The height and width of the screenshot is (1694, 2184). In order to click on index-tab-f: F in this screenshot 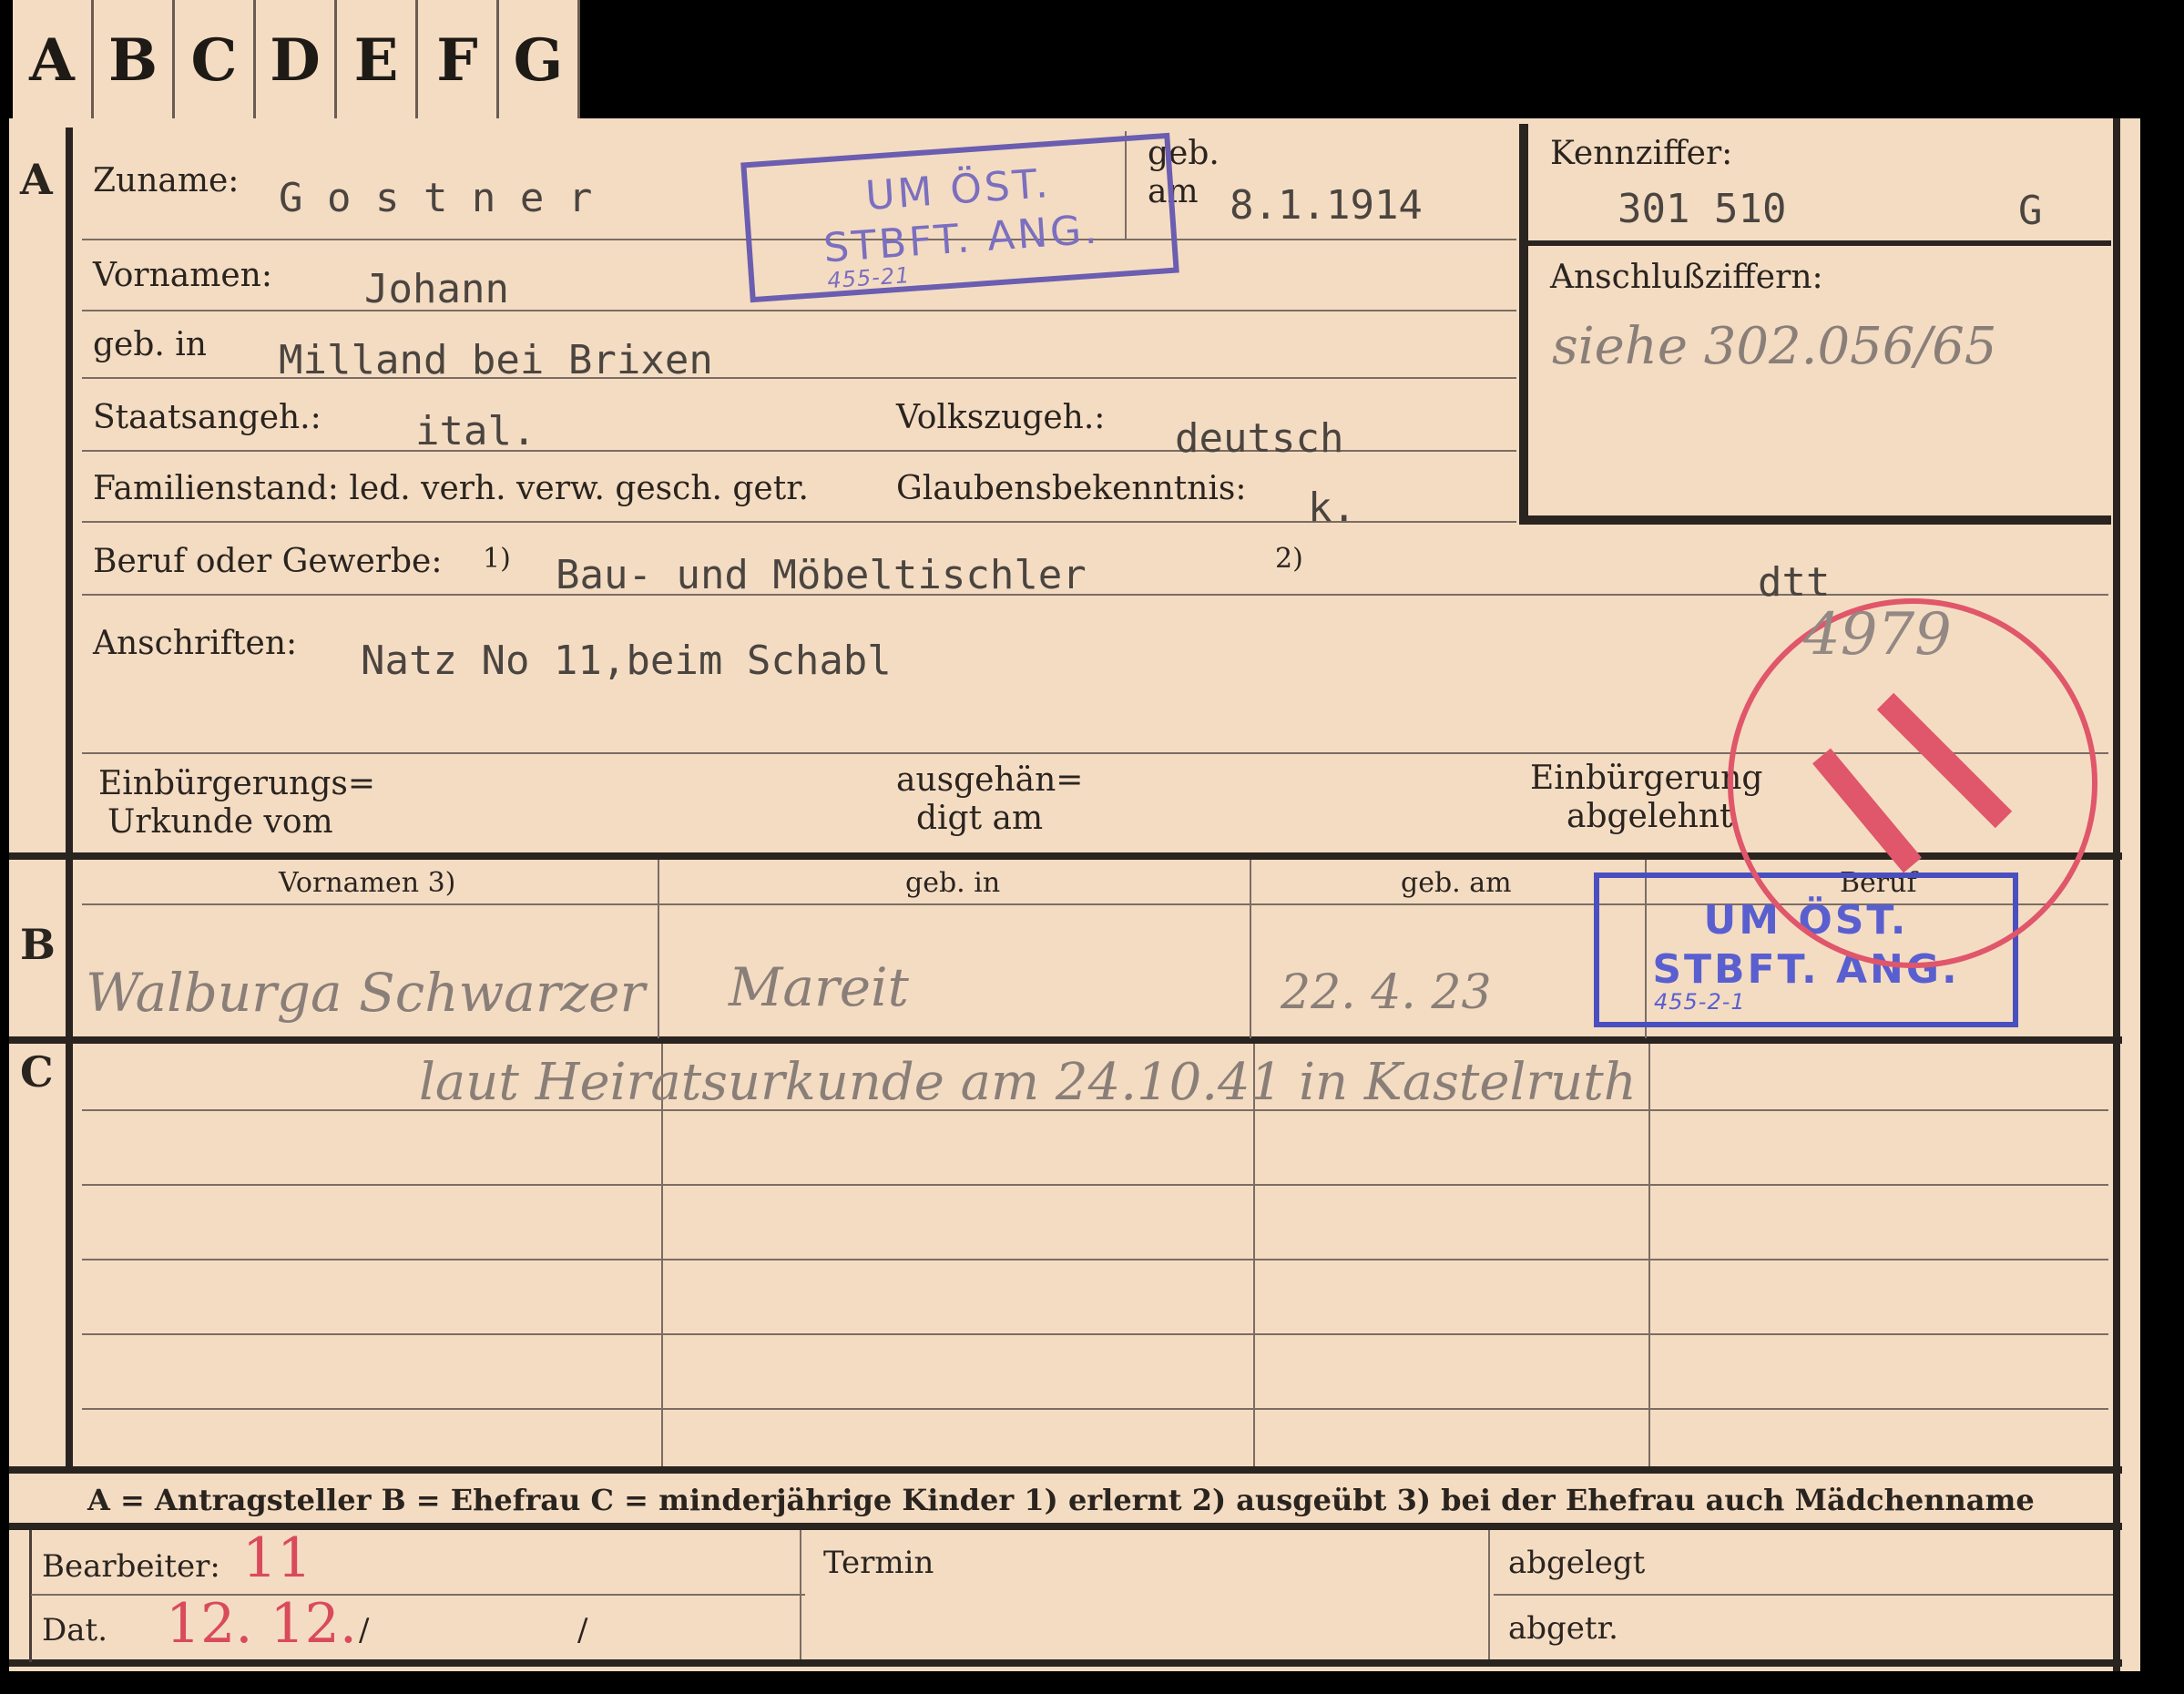, I will do `click(456, 60)`.